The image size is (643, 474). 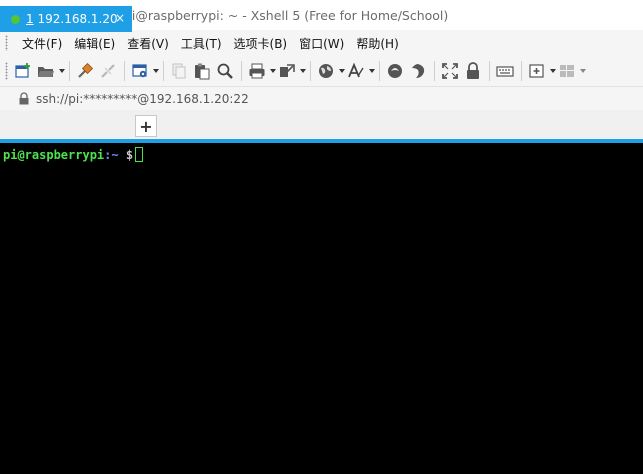 I want to click on open-folder-icon, so click(x=46, y=72).